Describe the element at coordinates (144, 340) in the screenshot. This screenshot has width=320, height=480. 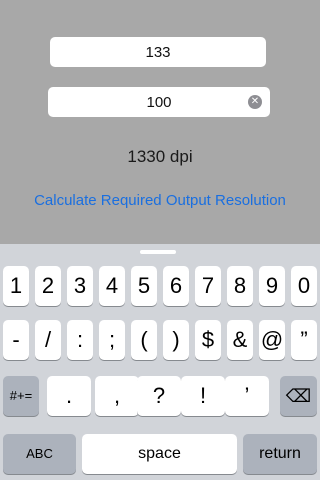
I see `key-open-paren: (` at that location.